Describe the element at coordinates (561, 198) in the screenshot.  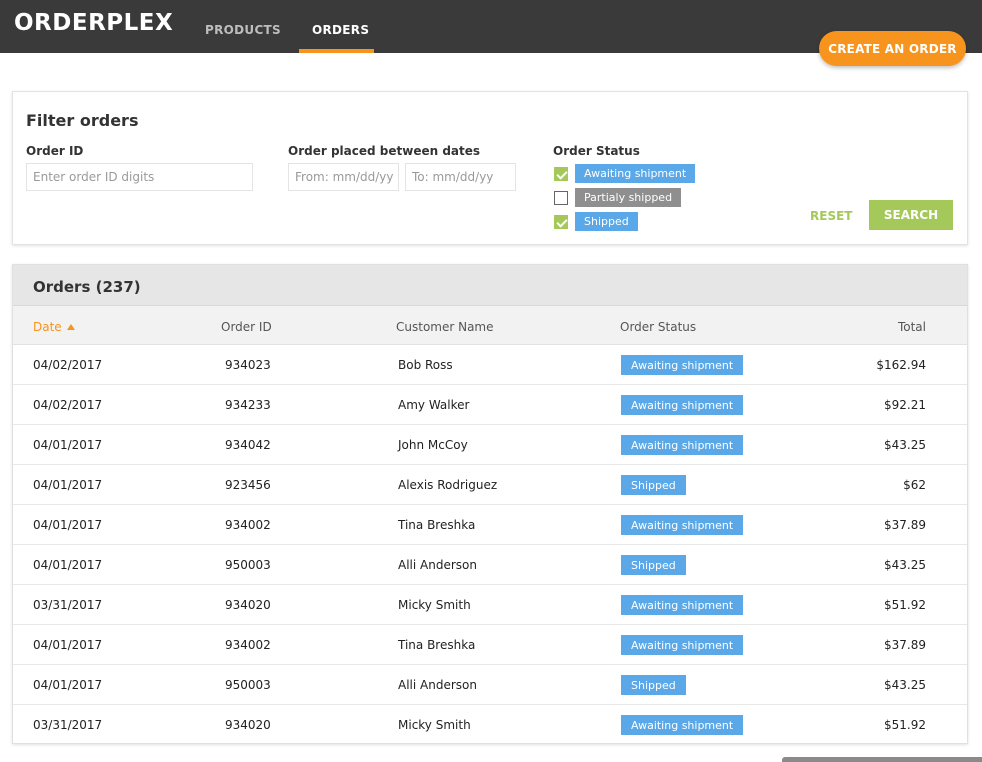
I see `partially-shipped-checkbox` at that location.